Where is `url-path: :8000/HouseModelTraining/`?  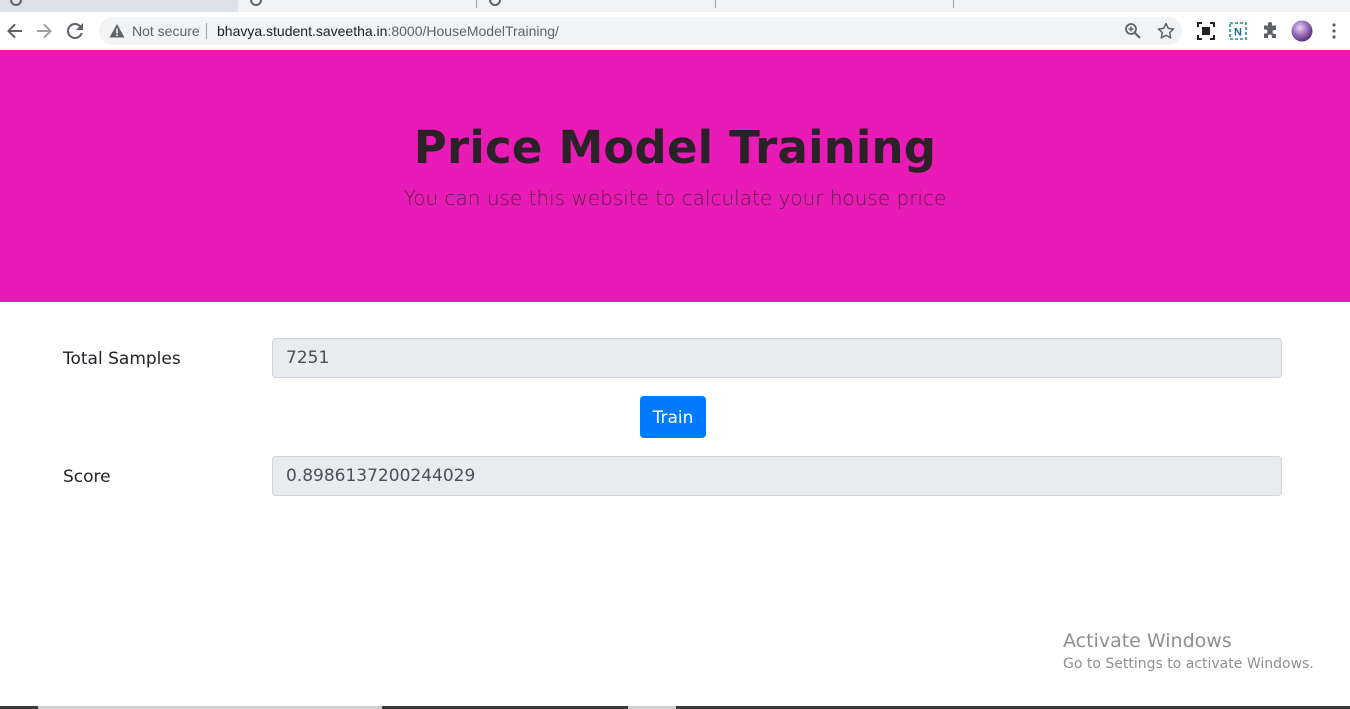
url-path: :8000/HouseModelTraining/ is located at coordinates (473, 31).